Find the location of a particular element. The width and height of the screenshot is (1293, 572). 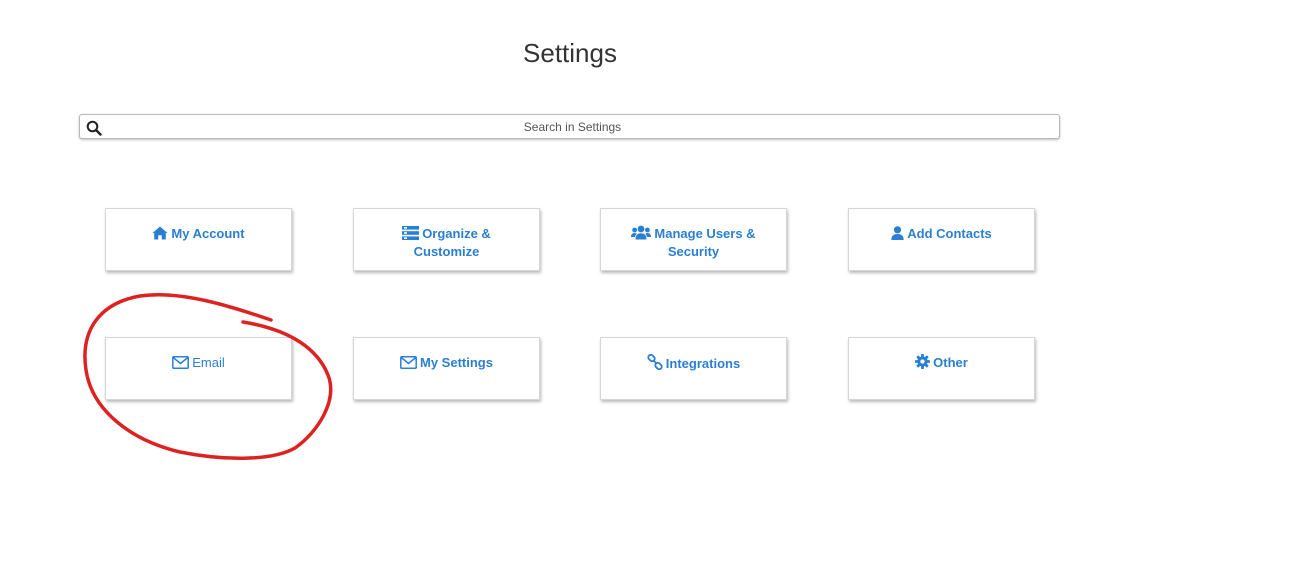

annotation-circle is located at coordinates (208, 376).